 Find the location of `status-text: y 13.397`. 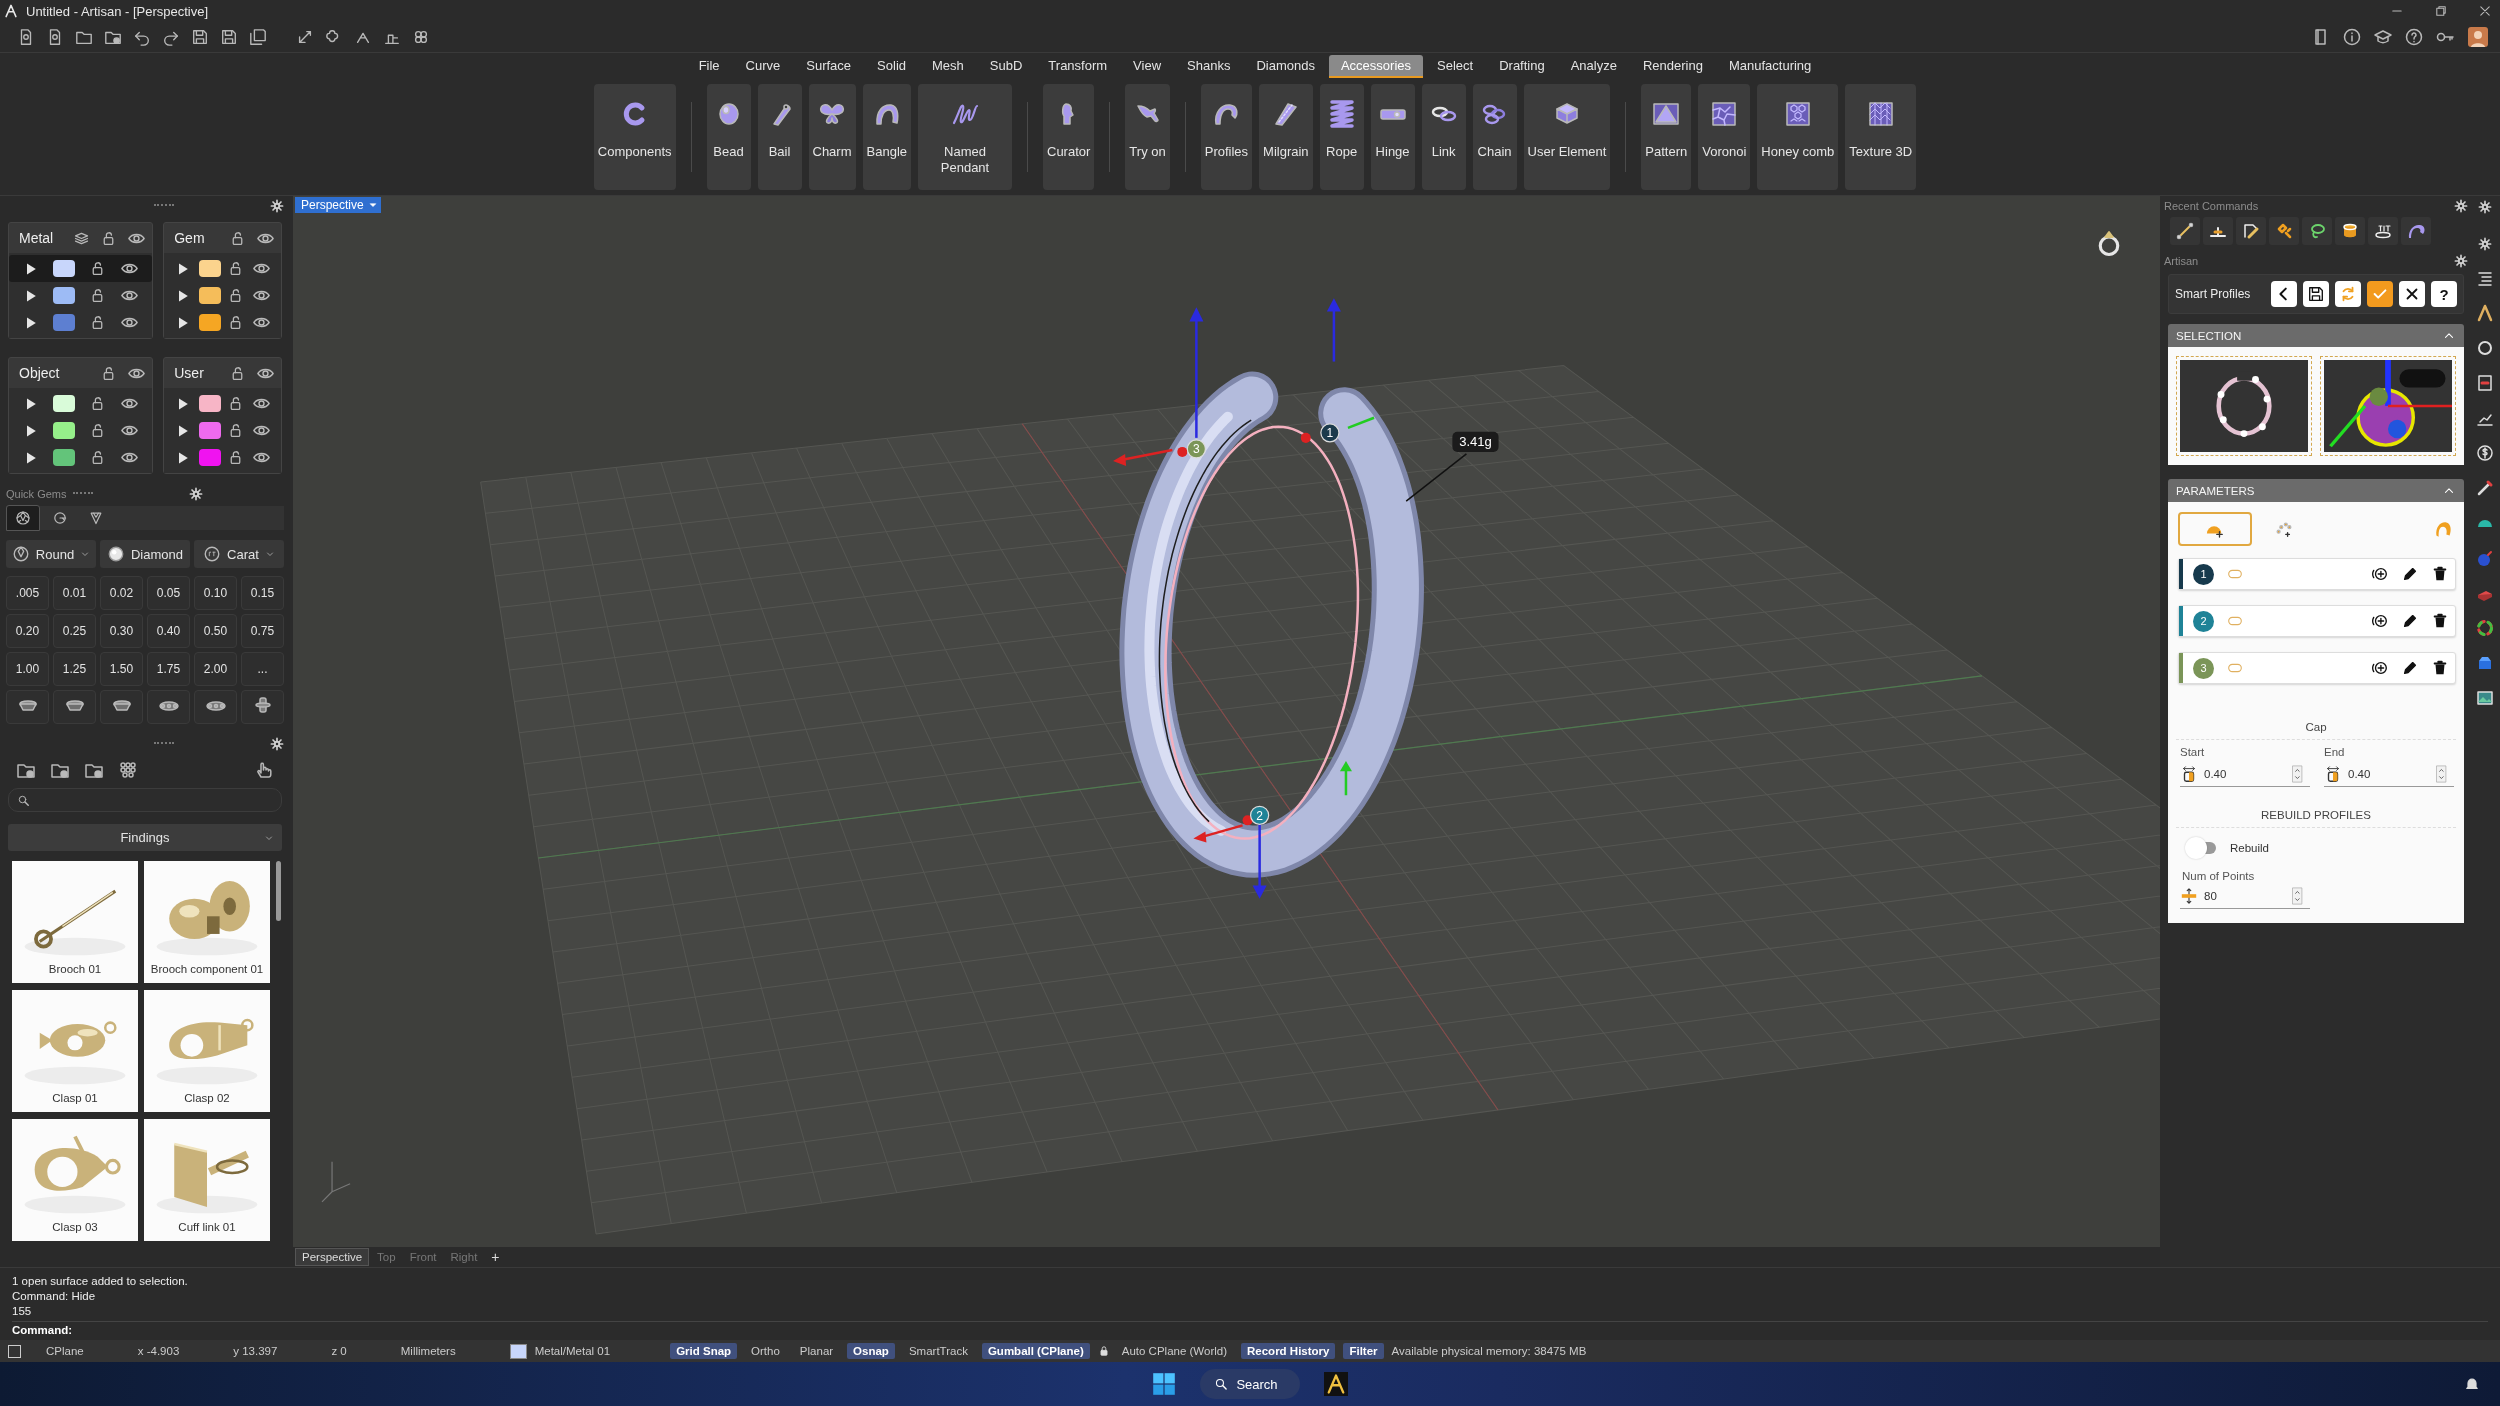

status-text: y 13.397 is located at coordinates (255, 1351).